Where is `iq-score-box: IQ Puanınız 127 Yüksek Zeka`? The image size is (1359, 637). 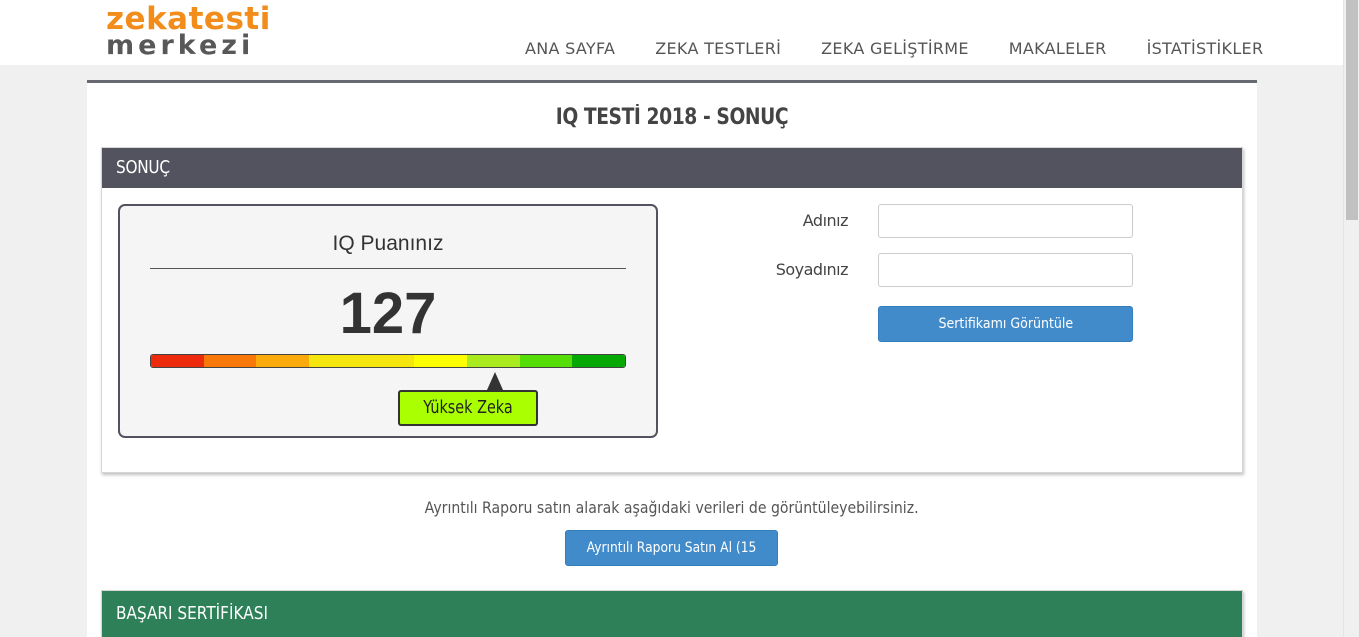
iq-score-box: IQ Puanınız 127 Yüksek Zeka is located at coordinates (388, 321).